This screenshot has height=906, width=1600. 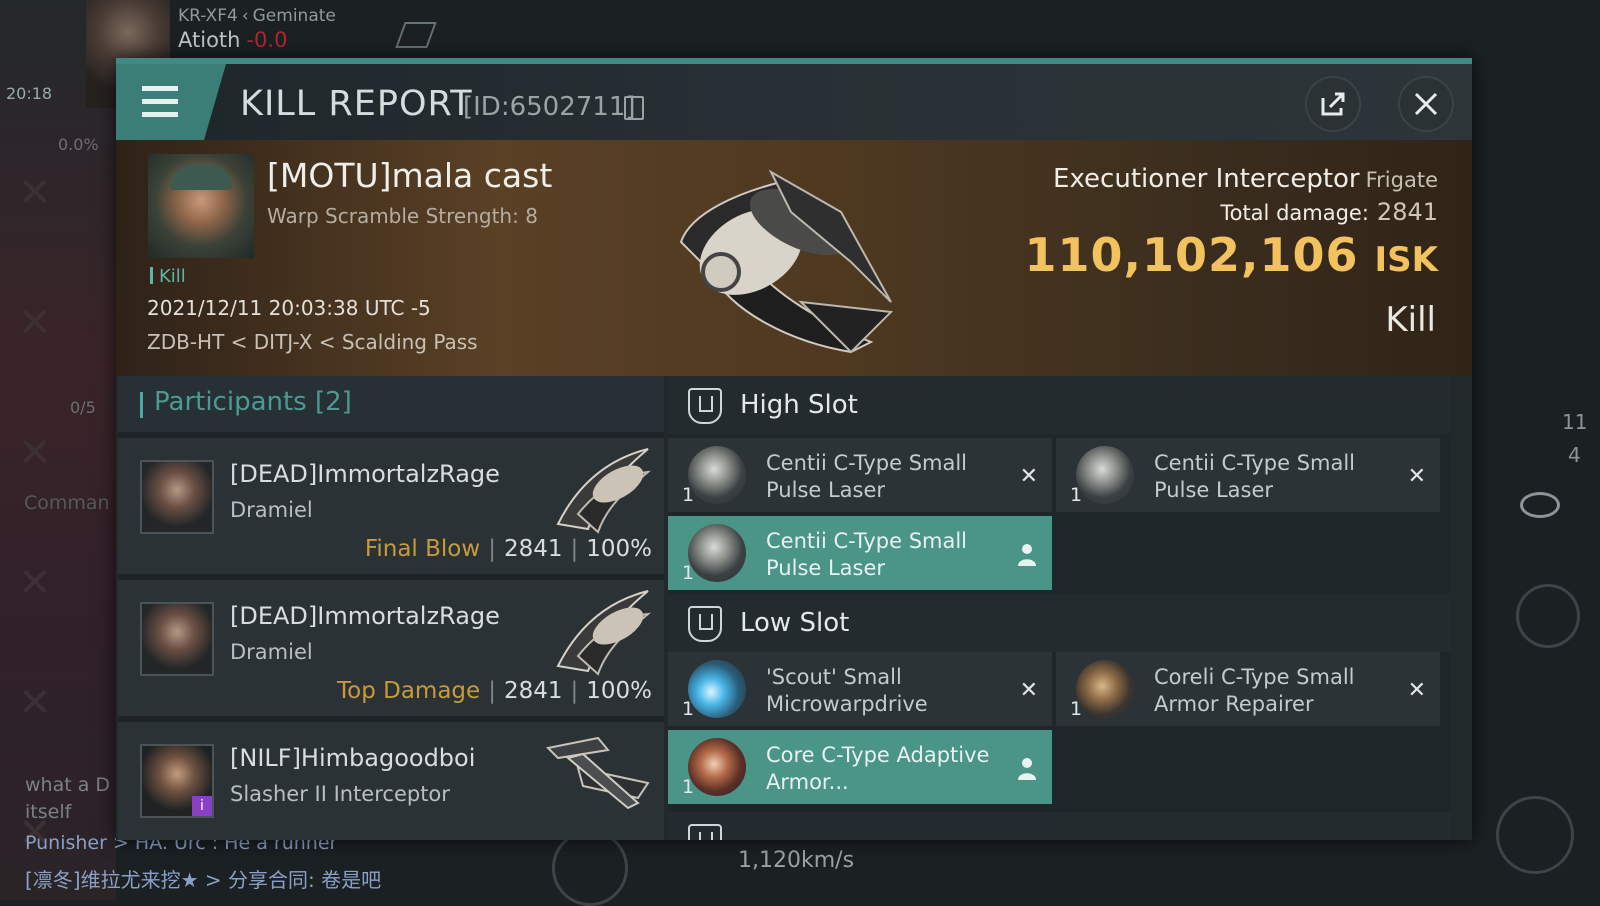 What do you see at coordinates (409, 175) in the screenshot?
I see `victim-name: [MOTU]mala cast` at bounding box center [409, 175].